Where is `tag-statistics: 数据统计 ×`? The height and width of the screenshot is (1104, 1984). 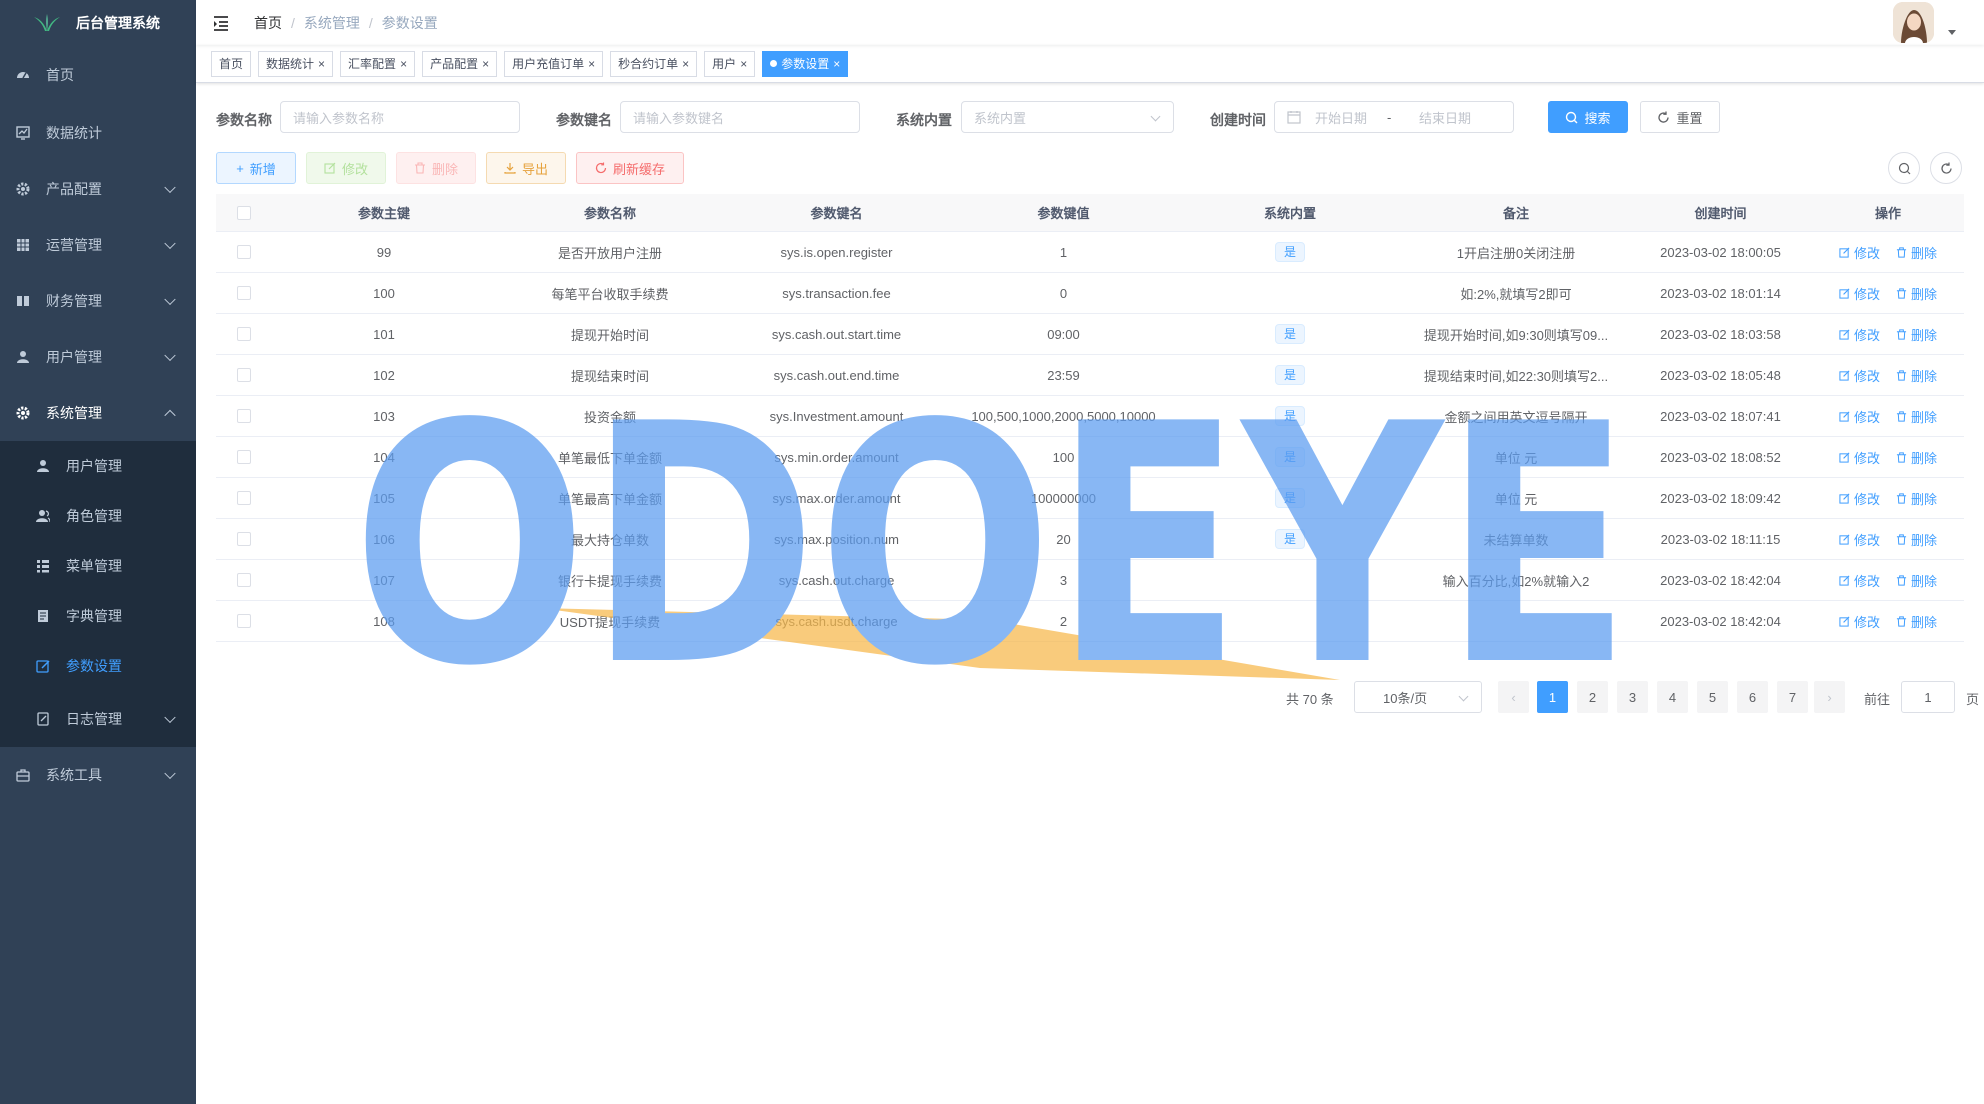 tag-statistics: 数据统计 × is located at coordinates (296, 63).